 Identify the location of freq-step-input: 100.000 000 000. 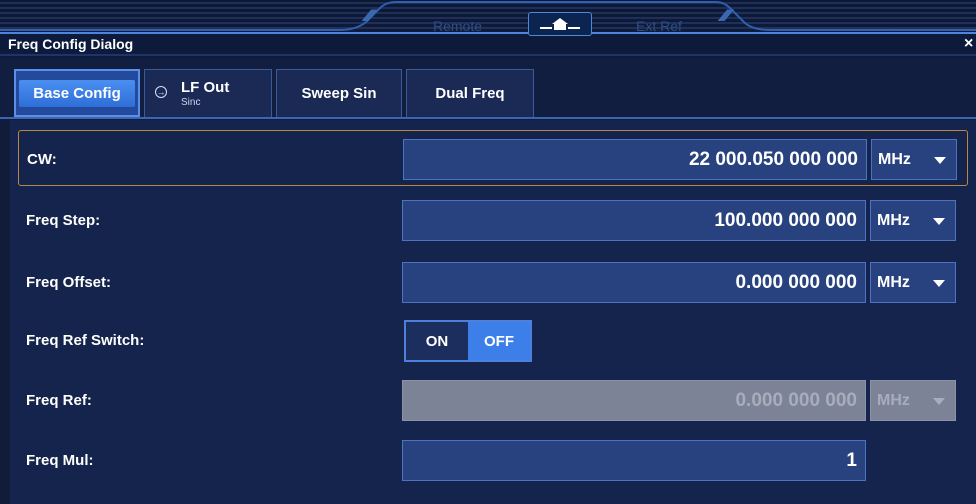
(634, 220).